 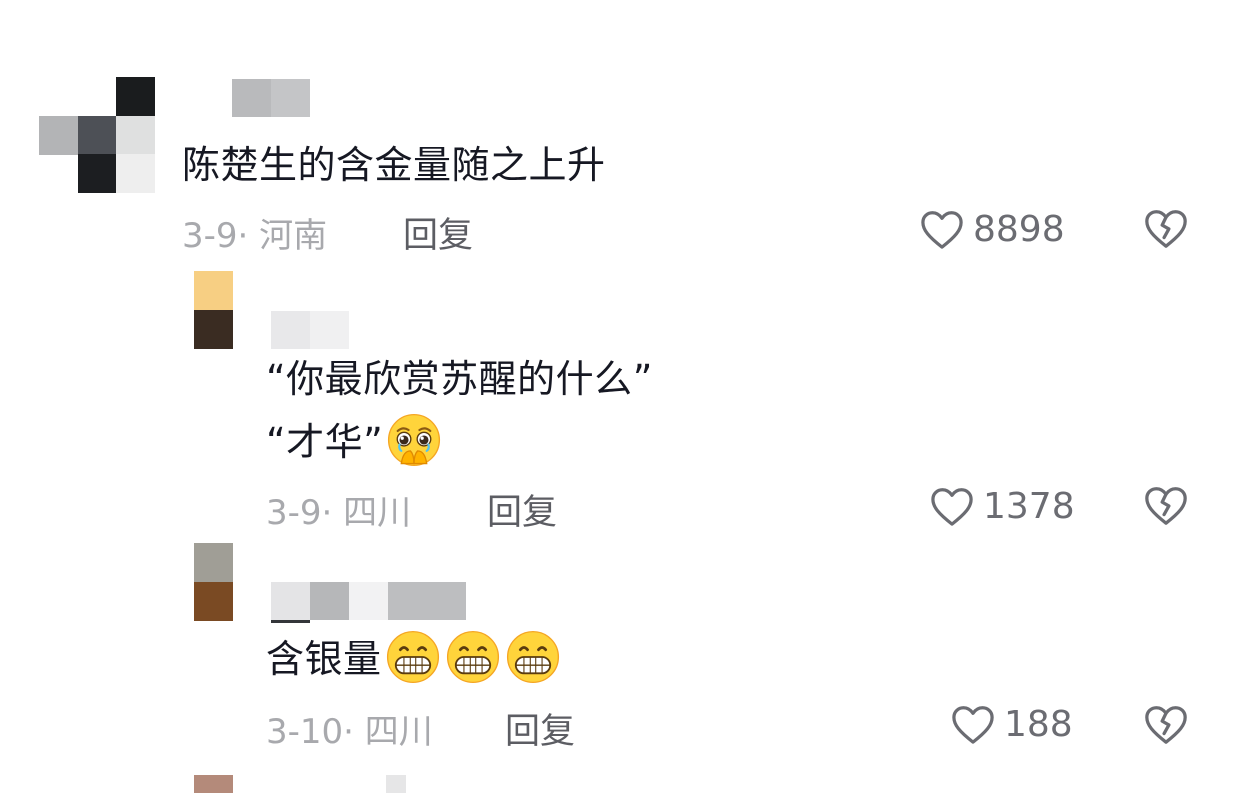 What do you see at coordinates (339, 513) in the screenshot?
I see `comment-meta: 3-9· 四川` at bounding box center [339, 513].